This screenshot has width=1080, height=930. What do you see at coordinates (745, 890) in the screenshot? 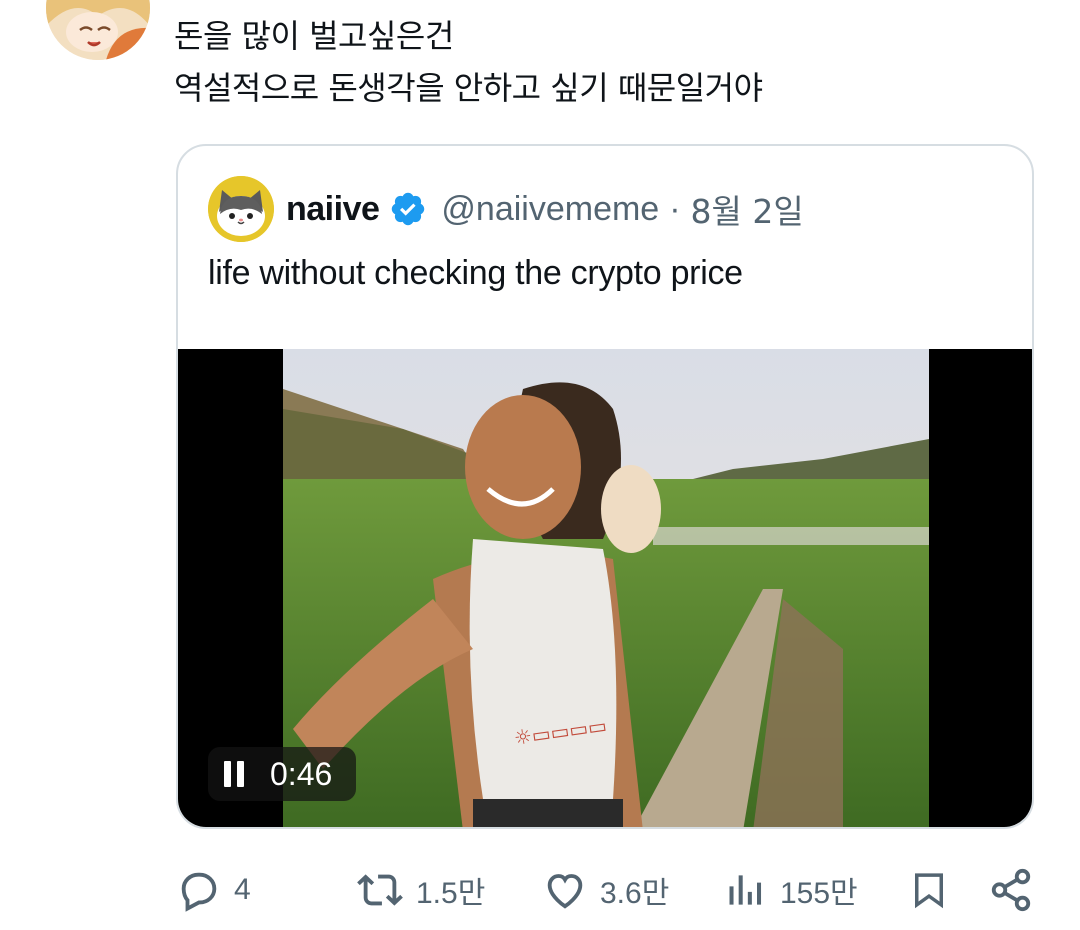
I see `views-icon` at bounding box center [745, 890].